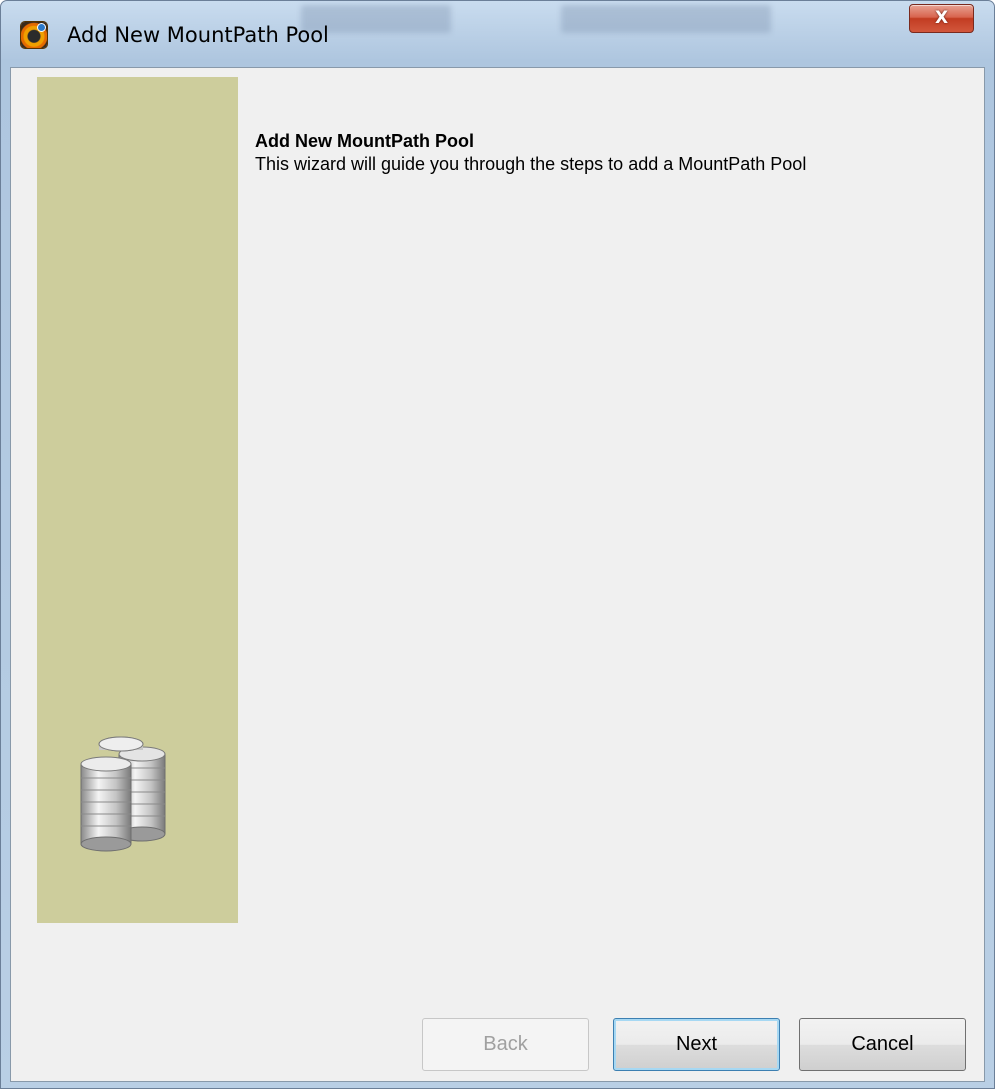  What do you see at coordinates (696, 1044) in the screenshot?
I see `next-button: Next` at bounding box center [696, 1044].